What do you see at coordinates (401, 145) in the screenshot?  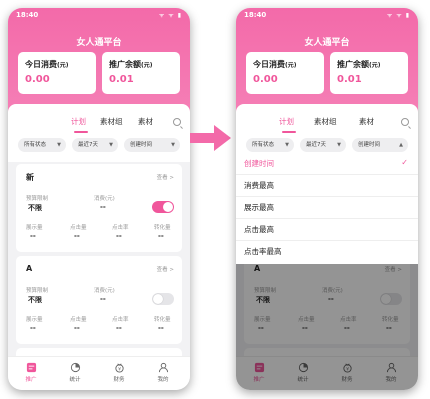 I see `chevron-up-icon: ▲` at bounding box center [401, 145].